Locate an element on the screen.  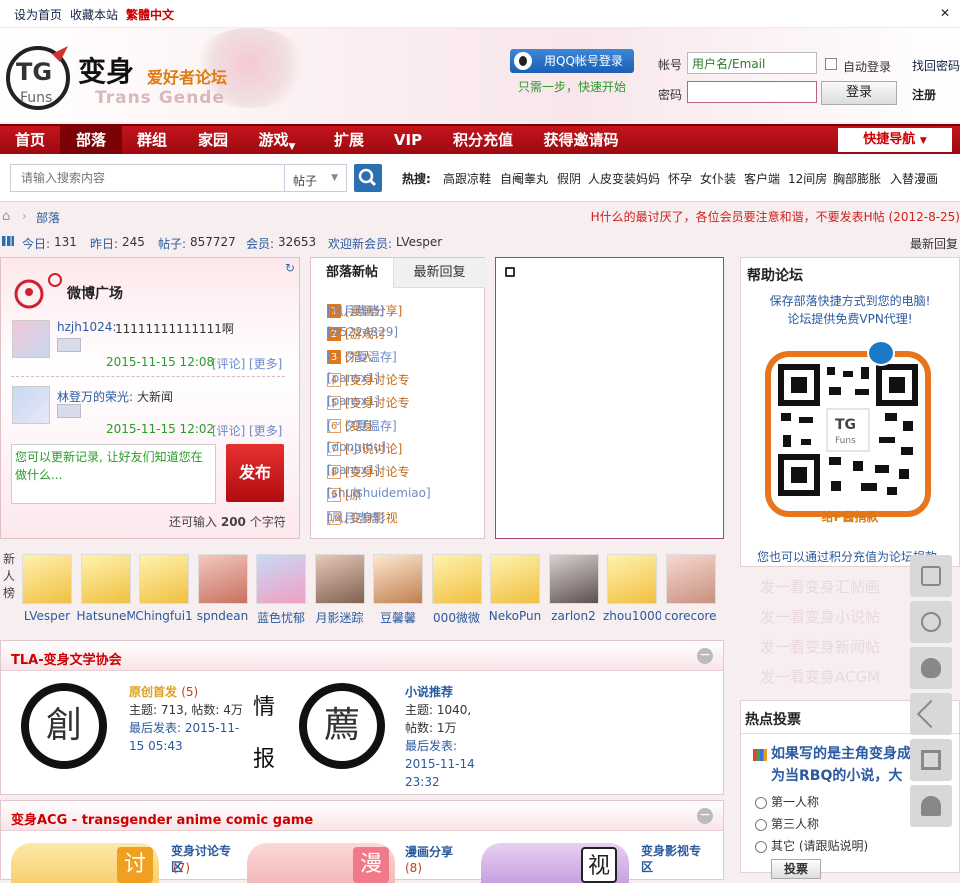
faded-item: 发一看变身小说帖 is located at coordinates (835, 617).